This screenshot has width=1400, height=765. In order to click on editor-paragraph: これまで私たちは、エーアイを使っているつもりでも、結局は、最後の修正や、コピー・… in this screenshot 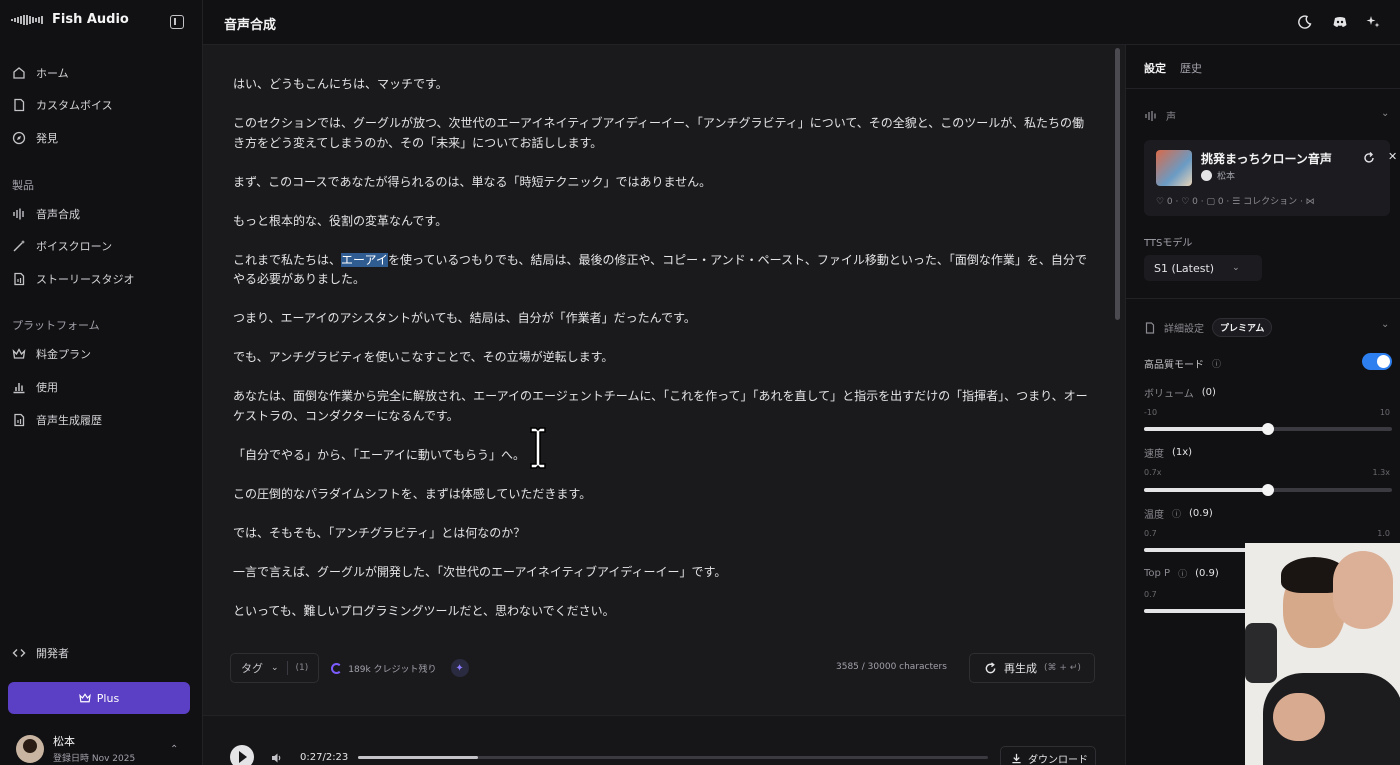, I will do `click(663, 270)`.